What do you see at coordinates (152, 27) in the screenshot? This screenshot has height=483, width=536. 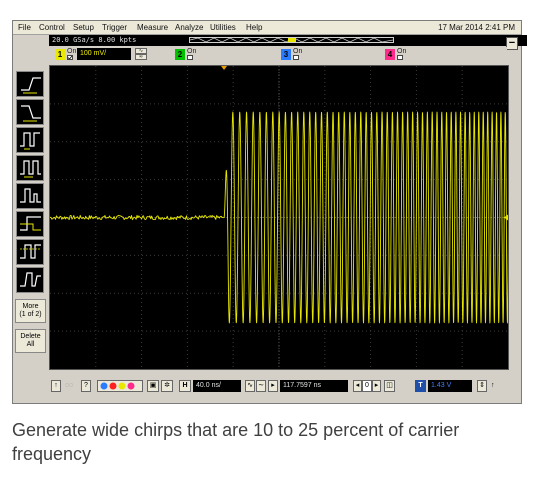 I see `menu-measure: Measure` at bounding box center [152, 27].